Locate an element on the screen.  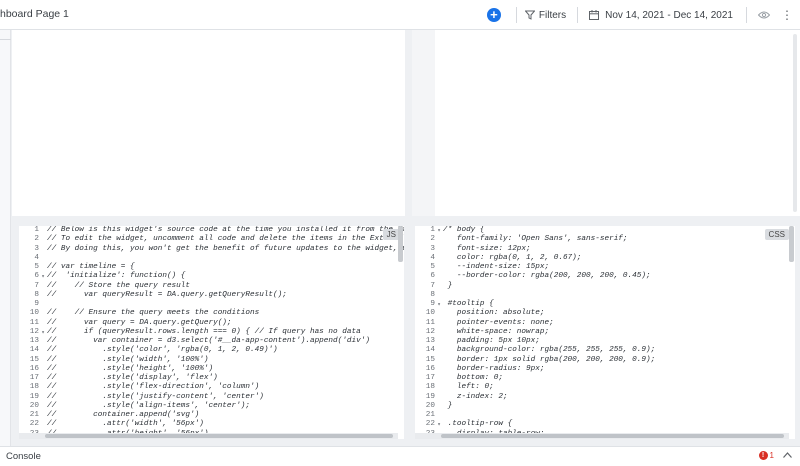
page-title: hboard Page 1 is located at coordinates (34, 14).